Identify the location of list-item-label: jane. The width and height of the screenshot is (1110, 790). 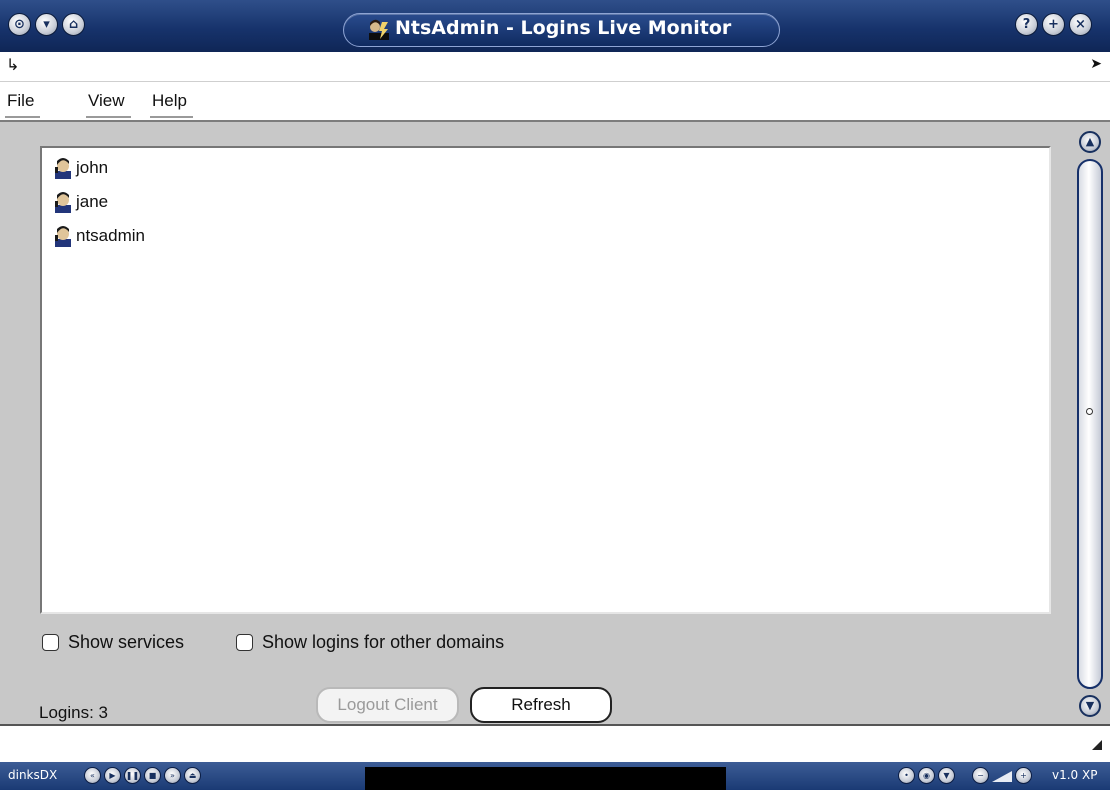
(92, 201).